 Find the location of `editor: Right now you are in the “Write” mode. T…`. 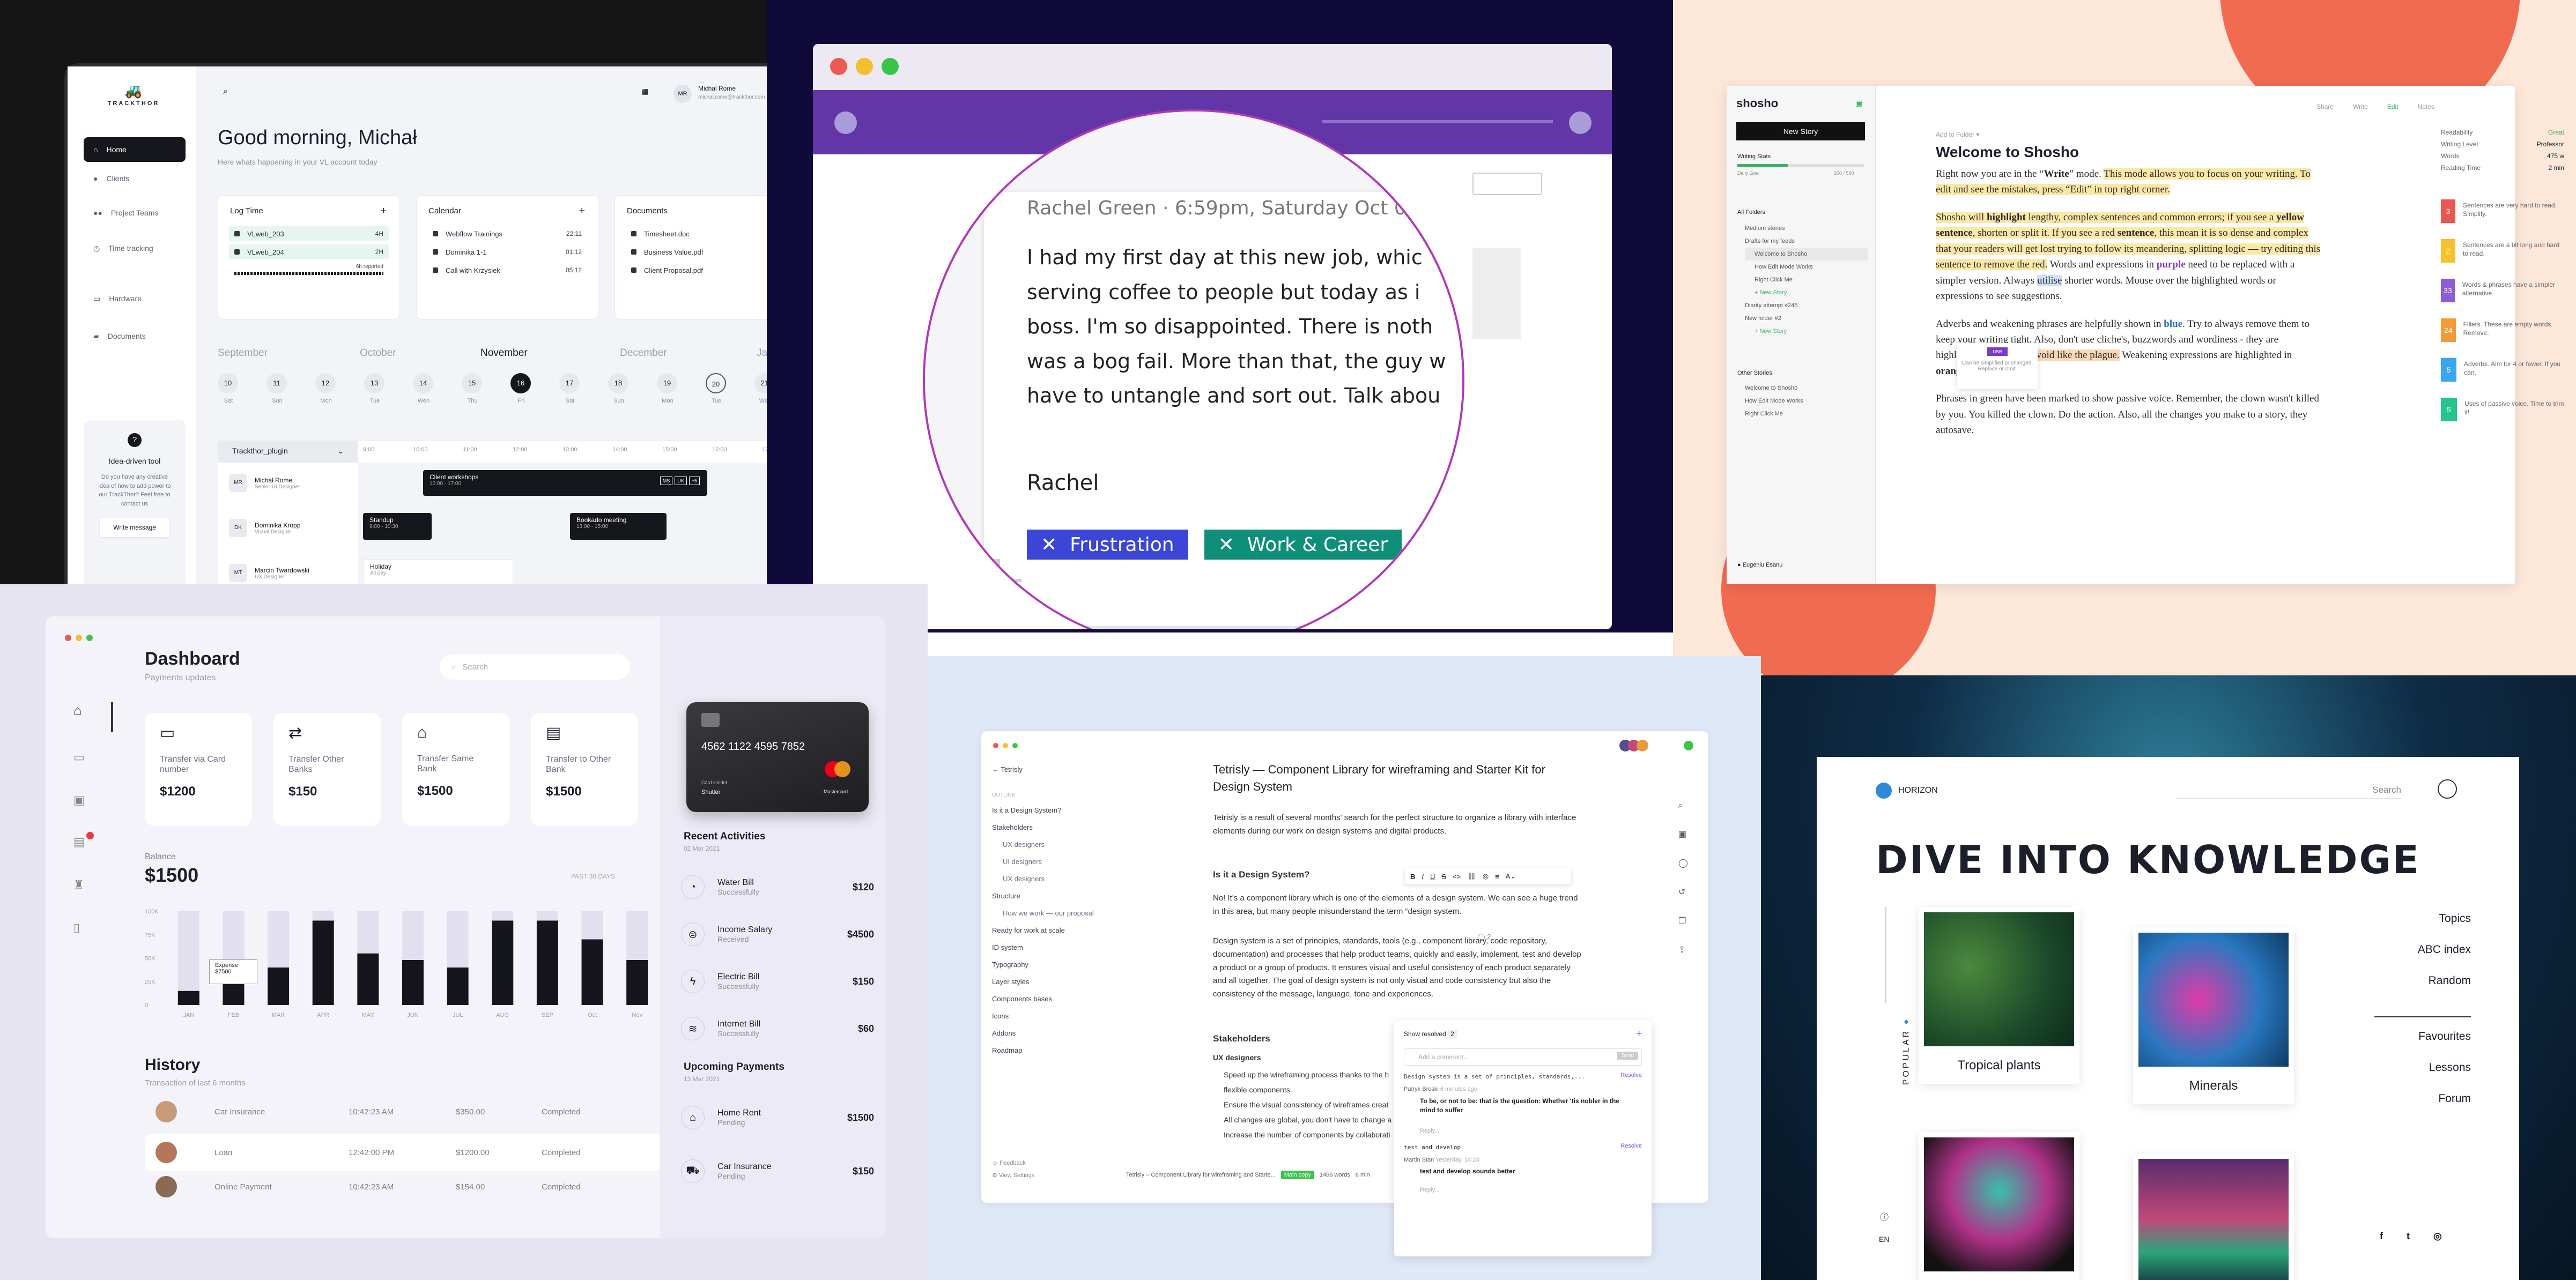

editor: Right now you are in the “Write” mode. T… is located at coordinates (2129, 302).